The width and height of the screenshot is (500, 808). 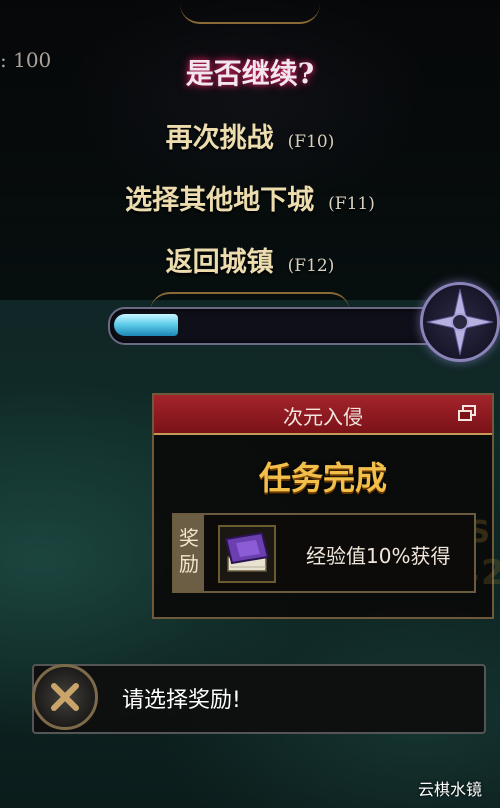 What do you see at coordinates (467, 413) in the screenshot?
I see `restore-window-icon` at bounding box center [467, 413].